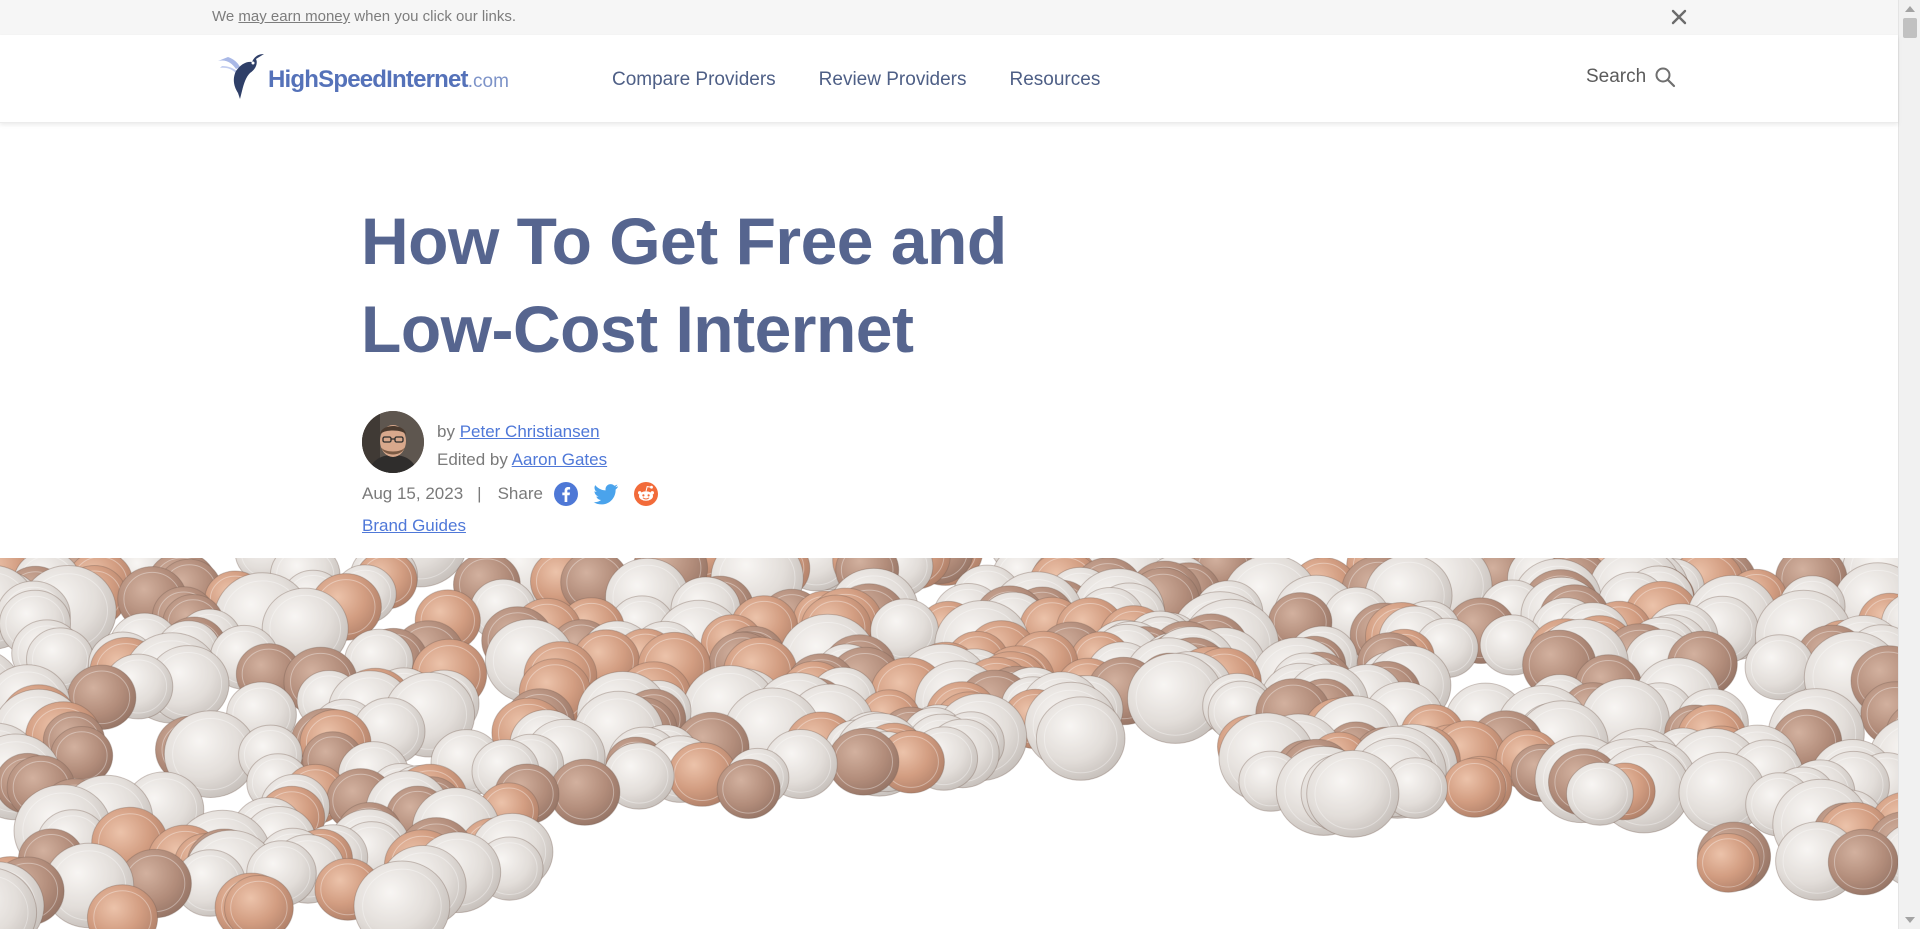 This screenshot has width=1920, height=929. What do you see at coordinates (474, 459) in the screenshot?
I see `edited-by-prefix: Edited by` at bounding box center [474, 459].